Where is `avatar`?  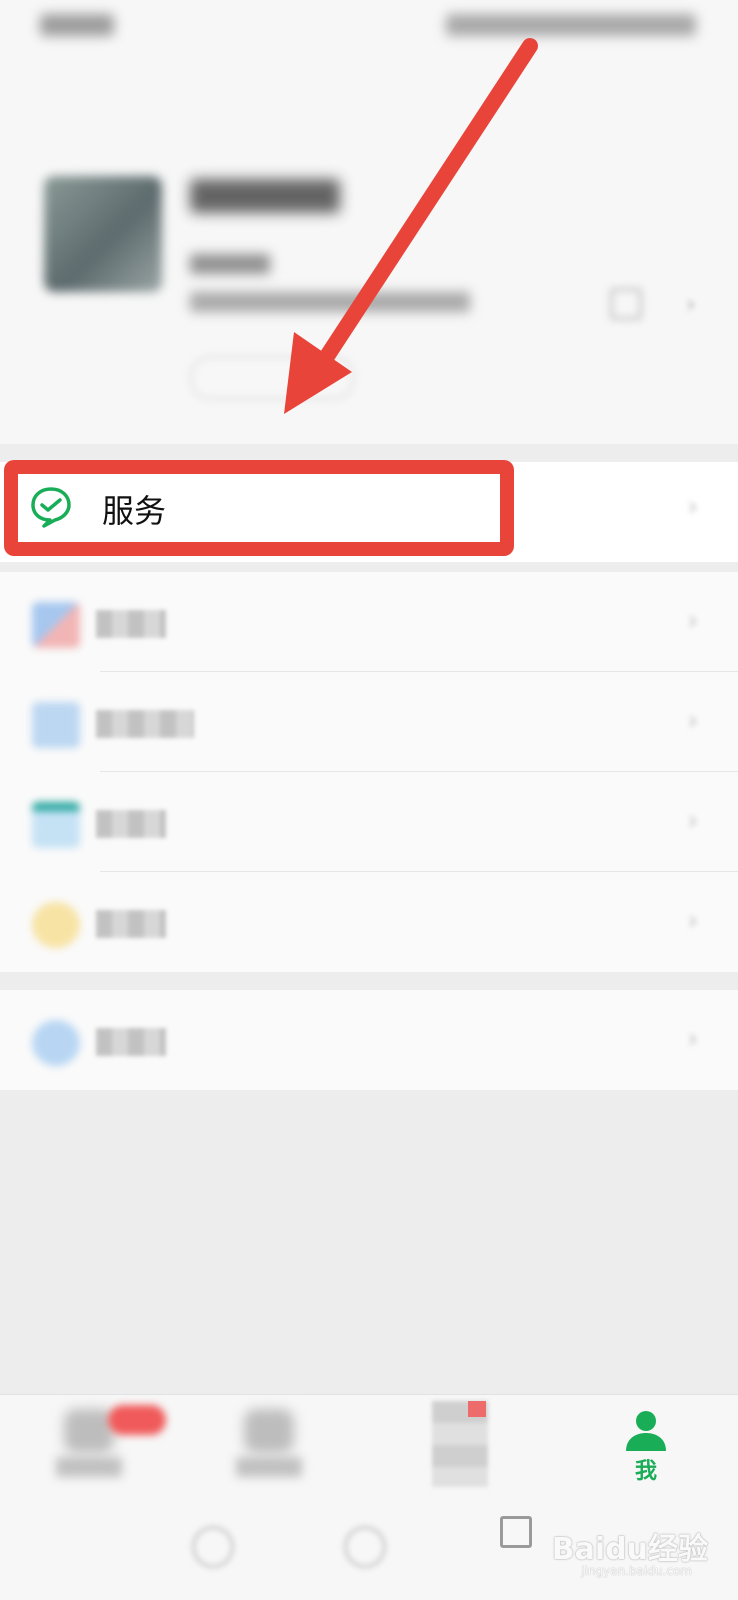
avatar is located at coordinates (103, 234).